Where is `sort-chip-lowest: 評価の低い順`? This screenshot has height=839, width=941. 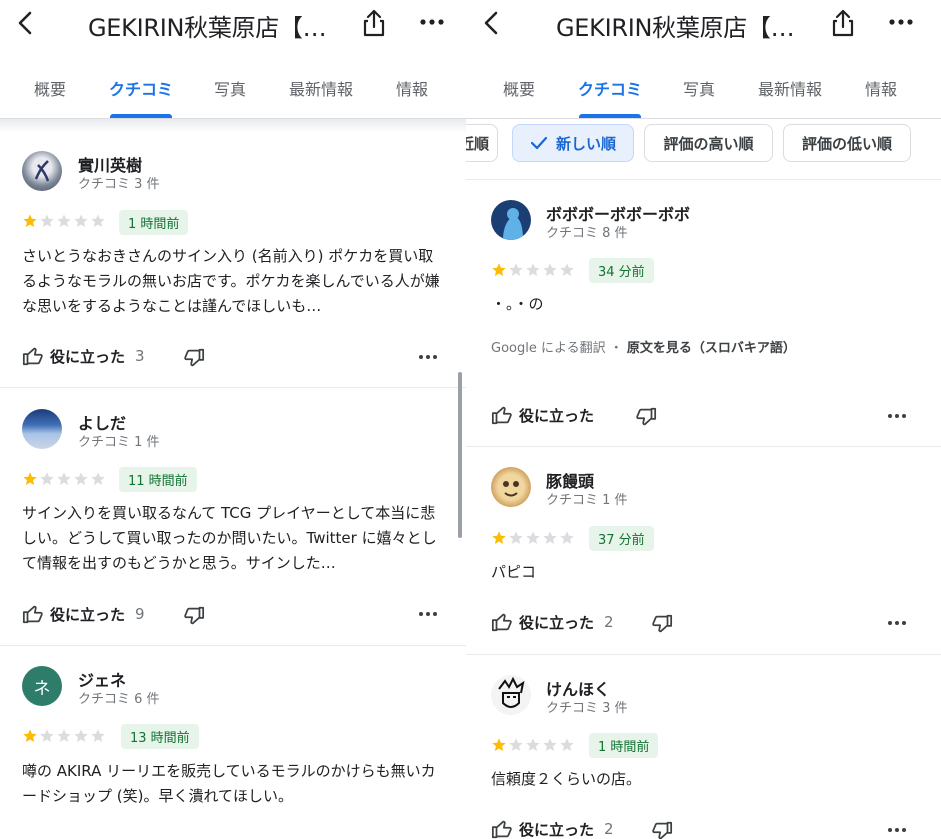 sort-chip-lowest: 評価の低い順 is located at coordinates (847, 143).